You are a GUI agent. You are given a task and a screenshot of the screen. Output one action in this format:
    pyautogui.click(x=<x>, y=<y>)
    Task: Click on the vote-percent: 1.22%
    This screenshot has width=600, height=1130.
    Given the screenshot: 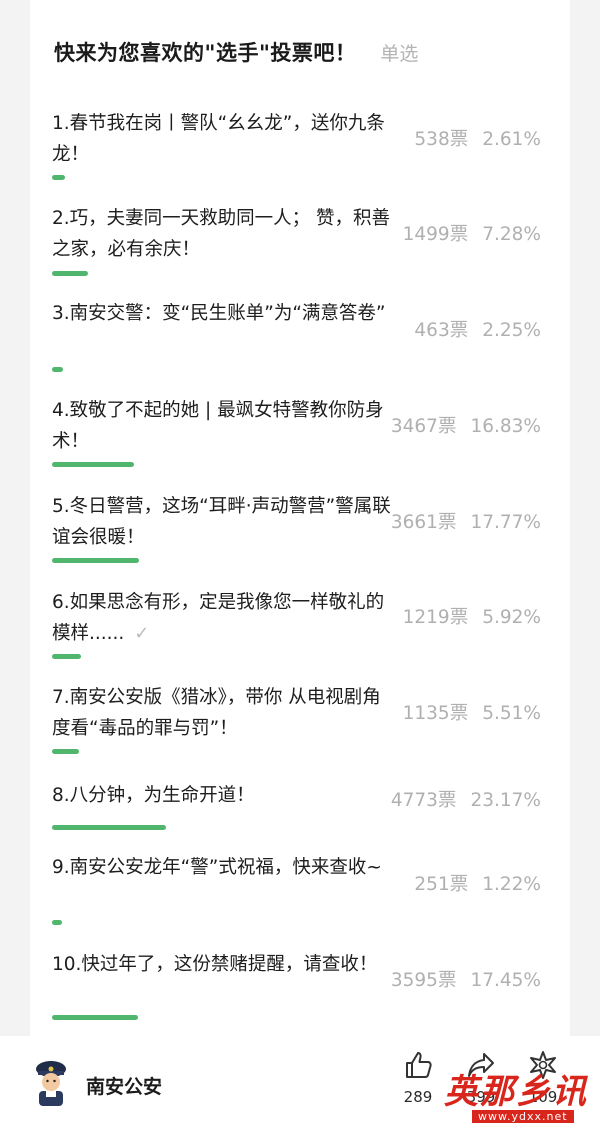 What is the action you would take?
    pyautogui.click(x=511, y=884)
    